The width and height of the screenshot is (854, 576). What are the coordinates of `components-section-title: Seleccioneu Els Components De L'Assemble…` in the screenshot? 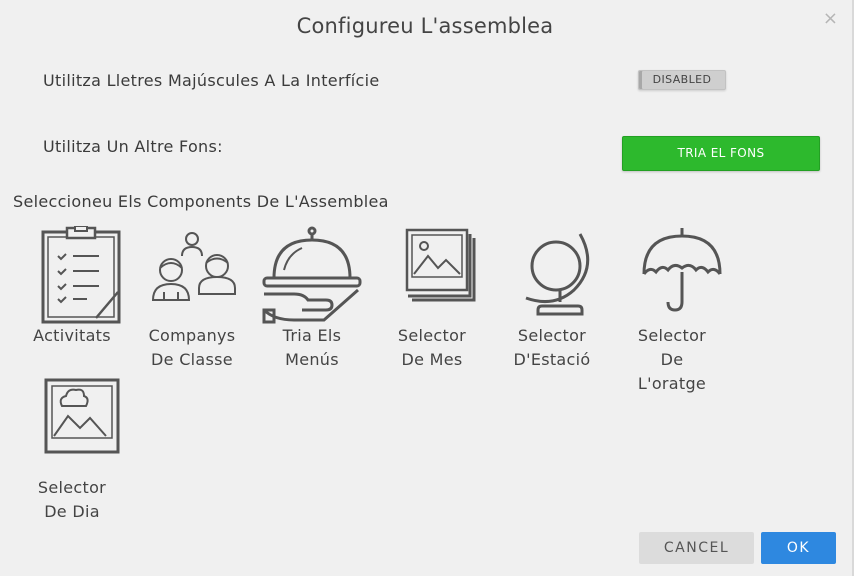 It's located at (201, 201).